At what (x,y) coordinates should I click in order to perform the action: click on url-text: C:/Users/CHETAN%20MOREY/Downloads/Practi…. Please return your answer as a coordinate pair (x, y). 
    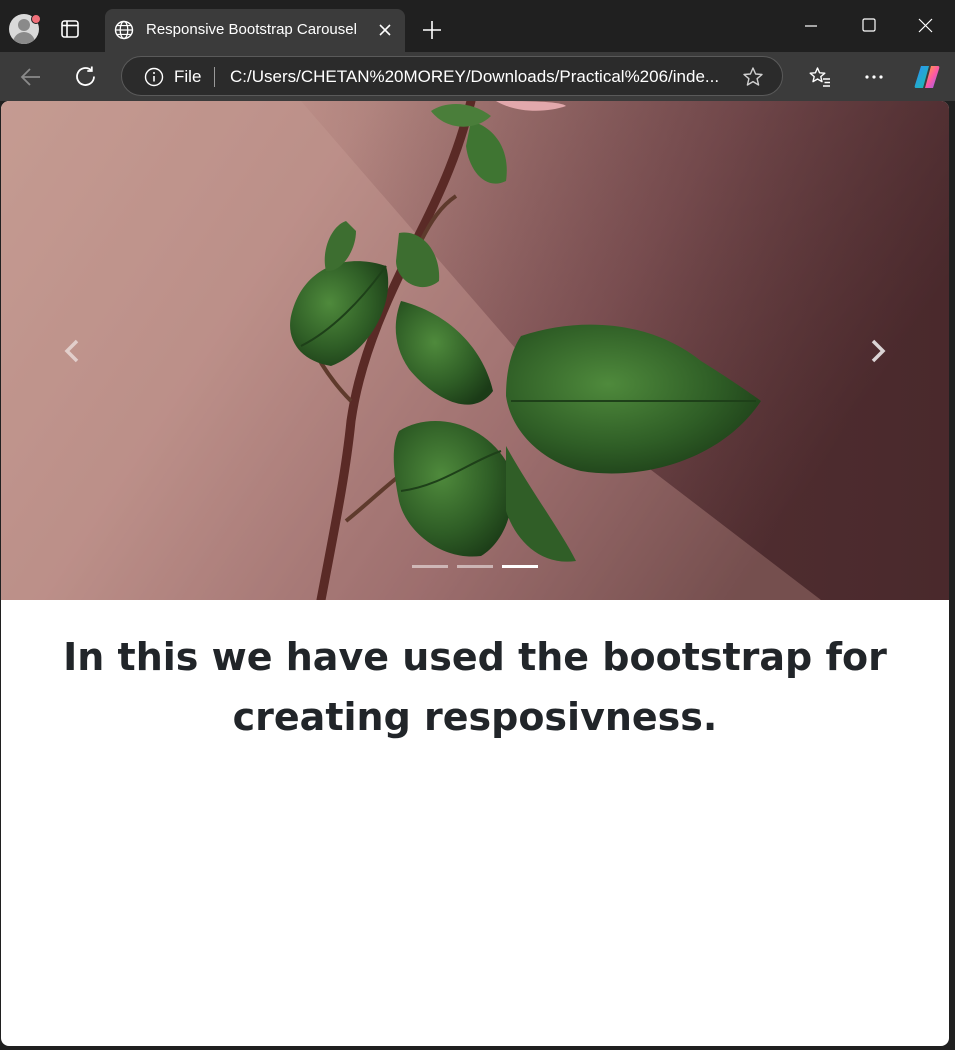
    Looking at the image, I should click on (474, 77).